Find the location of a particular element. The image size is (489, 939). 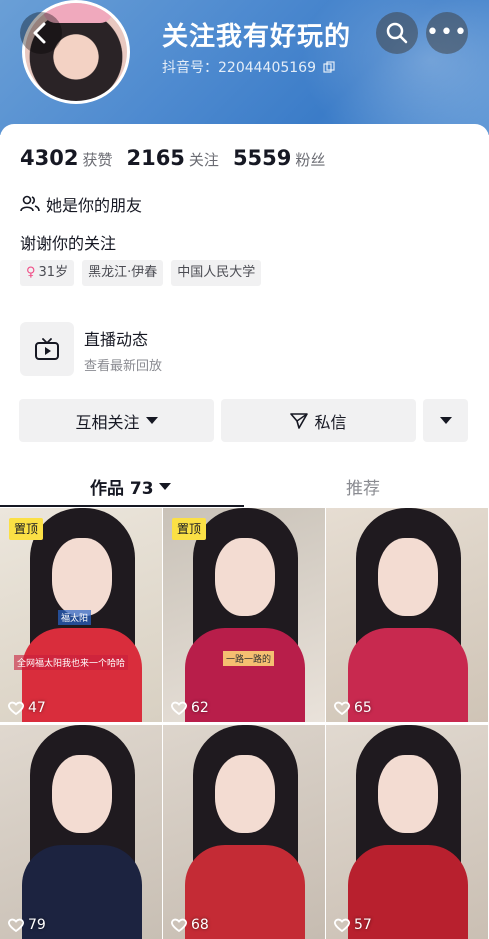

tab-recommend: 推荐 is located at coordinates (363, 486).